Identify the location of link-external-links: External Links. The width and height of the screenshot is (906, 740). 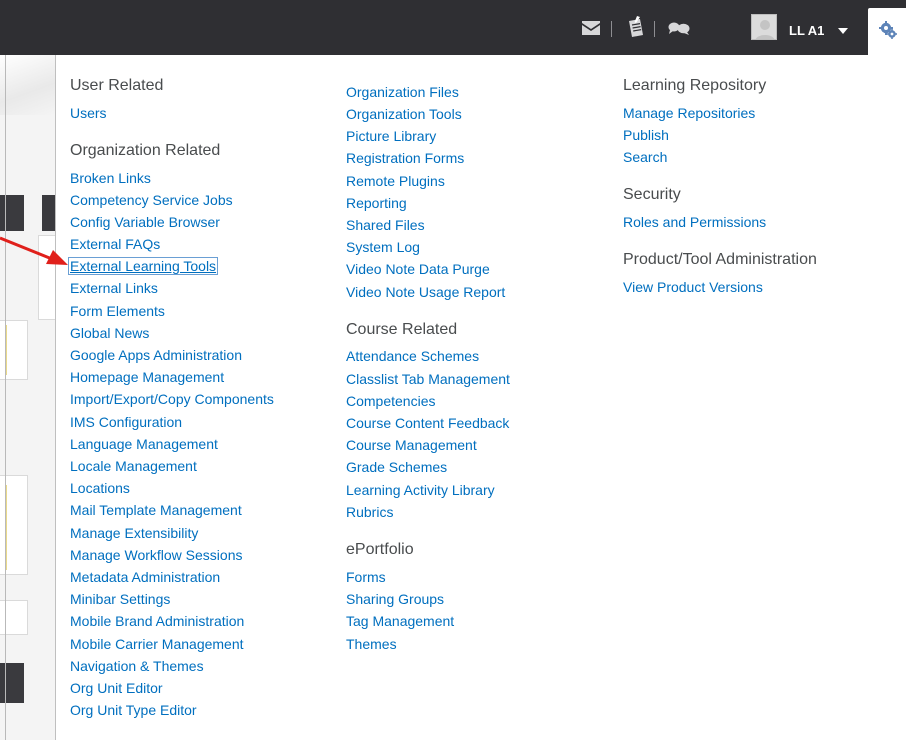
(114, 288).